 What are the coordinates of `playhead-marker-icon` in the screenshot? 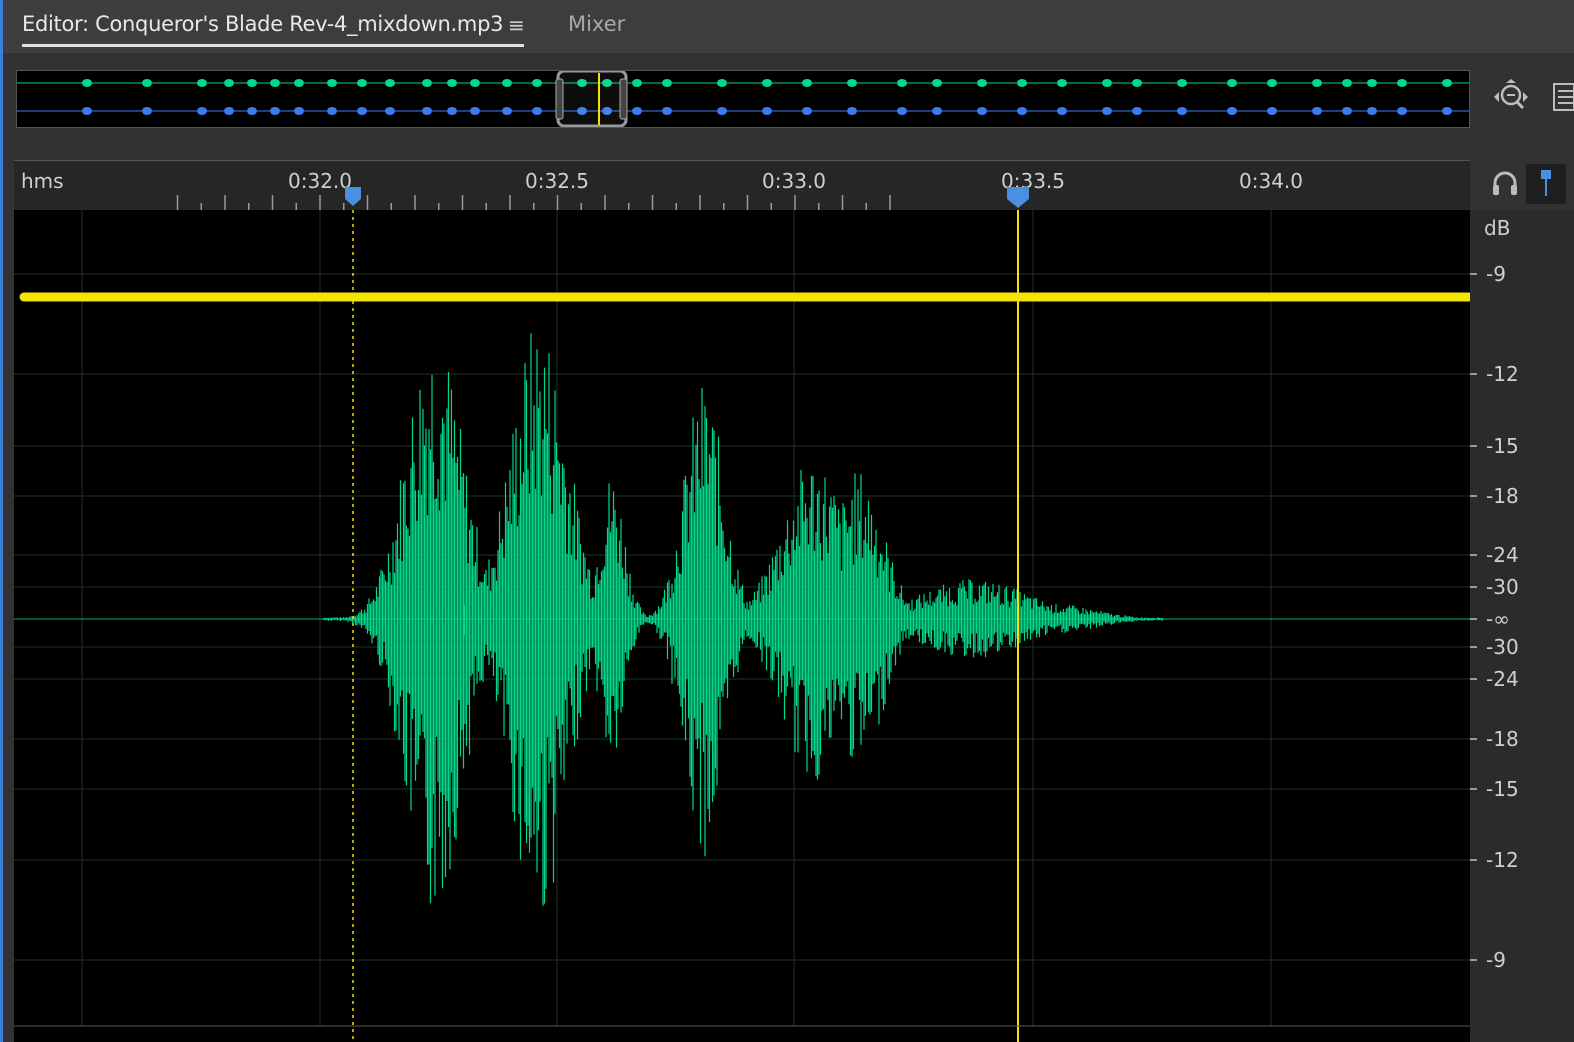 It's located at (1018, 197).